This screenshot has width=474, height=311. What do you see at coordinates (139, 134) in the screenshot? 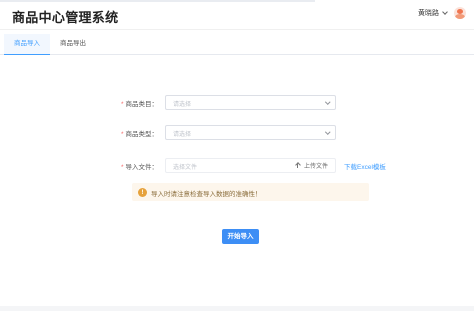
I see `type-label: * 商品类型：` at bounding box center [139, 134].